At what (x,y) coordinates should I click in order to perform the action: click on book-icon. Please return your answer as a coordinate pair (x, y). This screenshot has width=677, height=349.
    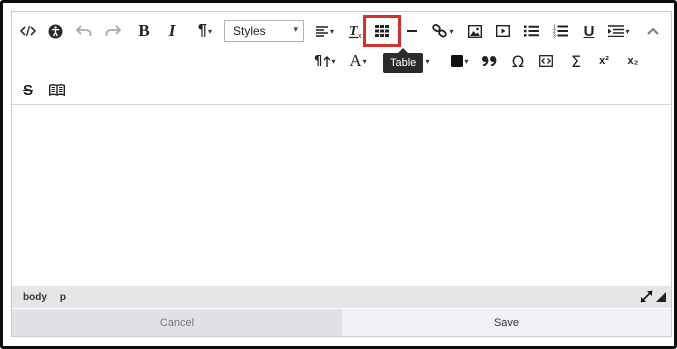
    Looking at the image, I should click on (57, 90).